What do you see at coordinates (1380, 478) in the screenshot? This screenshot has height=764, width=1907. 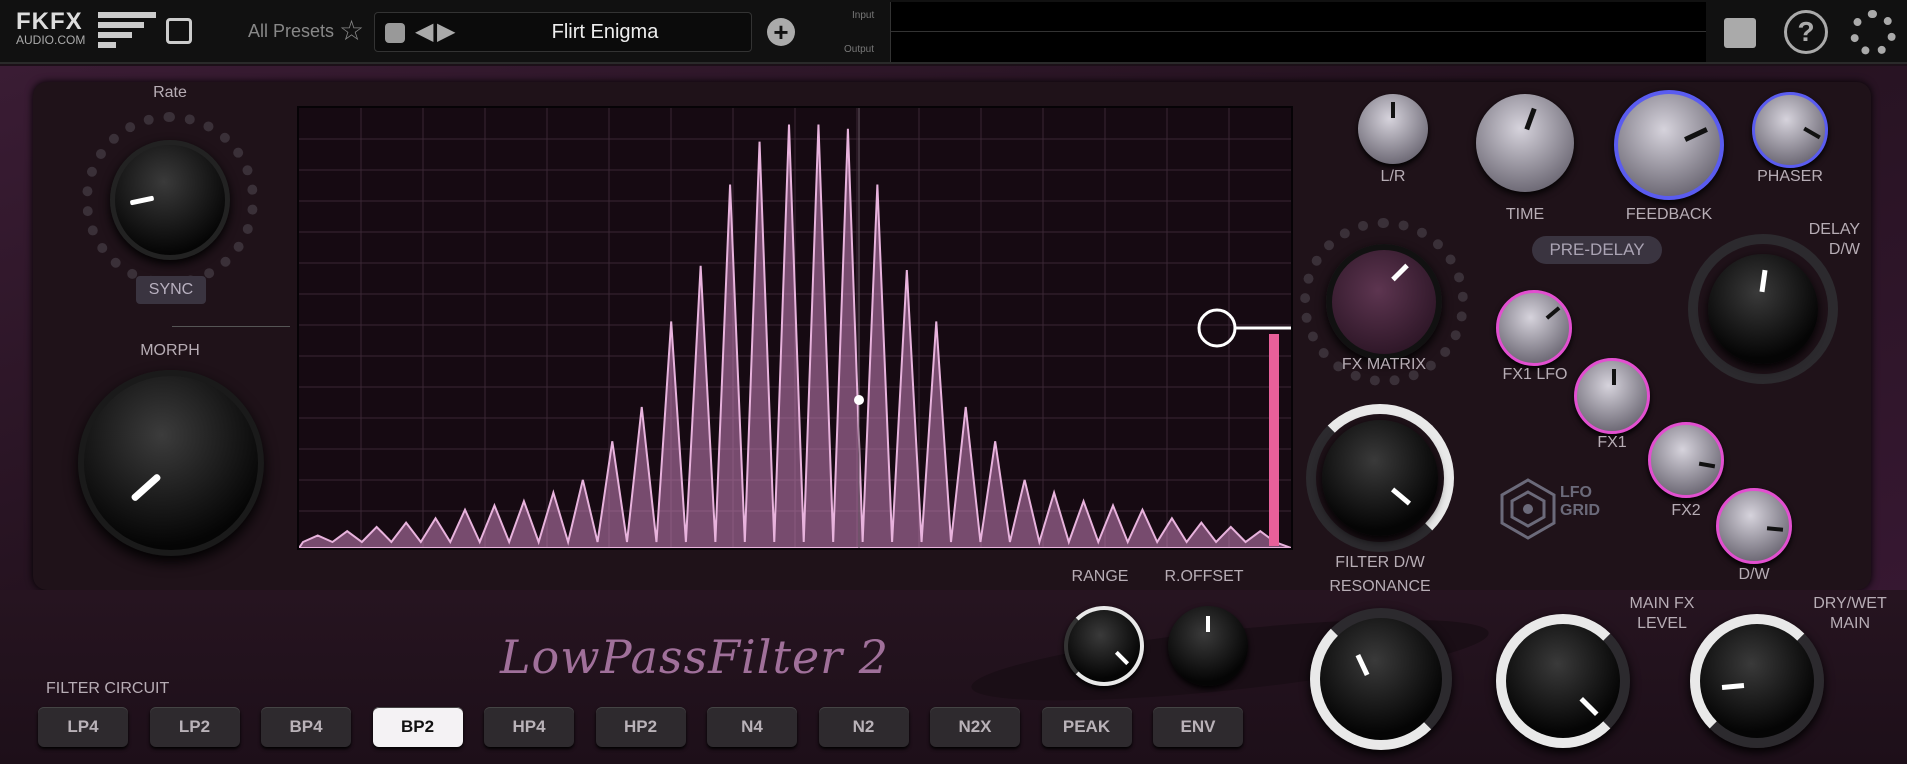 I see `filter-dw-knob` at bounding box center [1380, 478].